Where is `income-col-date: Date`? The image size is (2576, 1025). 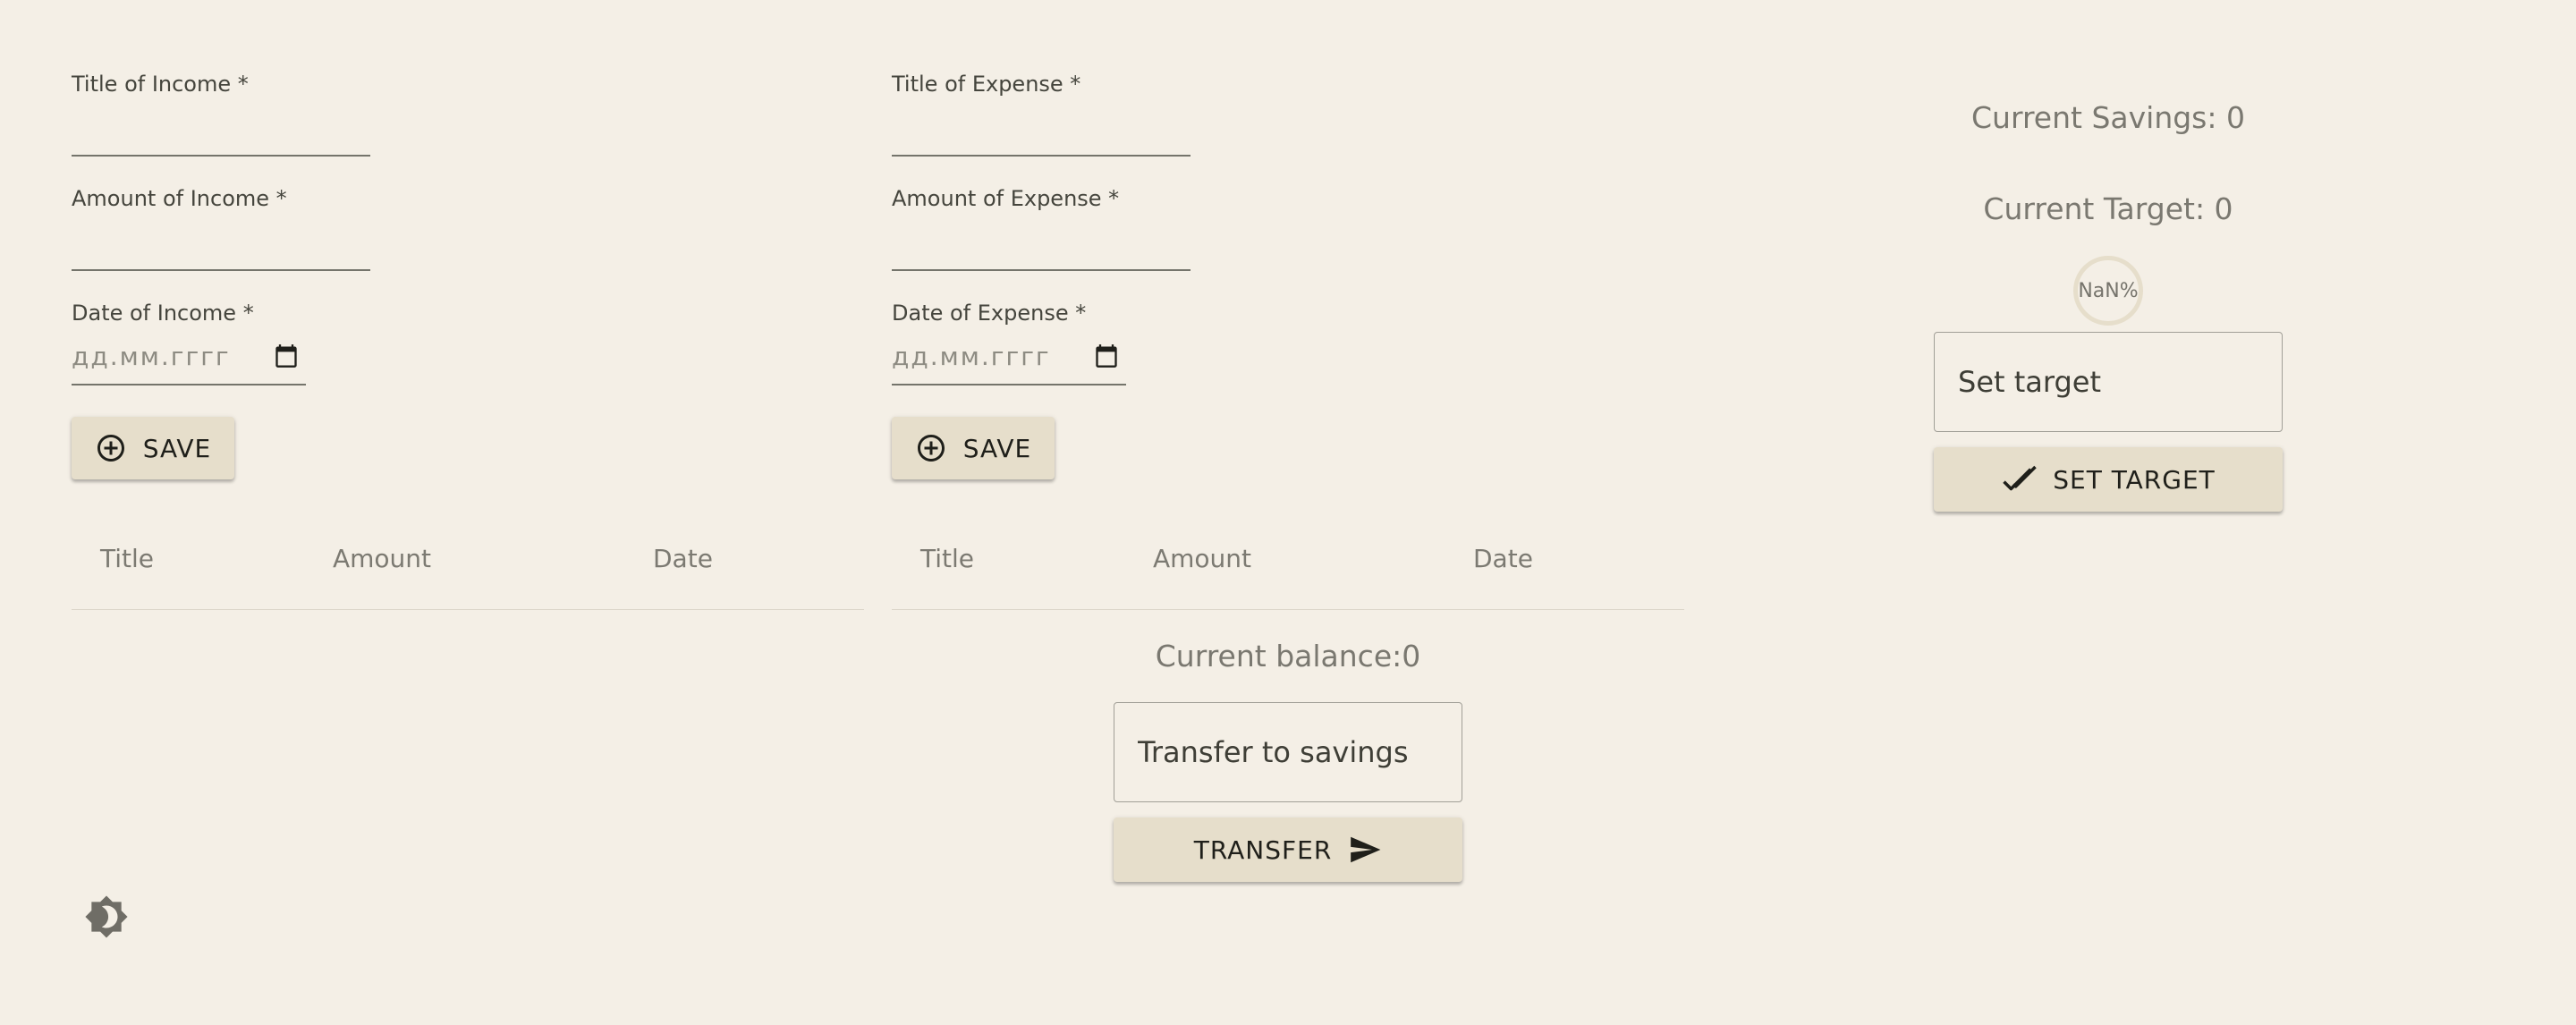 income-col-date: Date is located at coordinates (683, 559).